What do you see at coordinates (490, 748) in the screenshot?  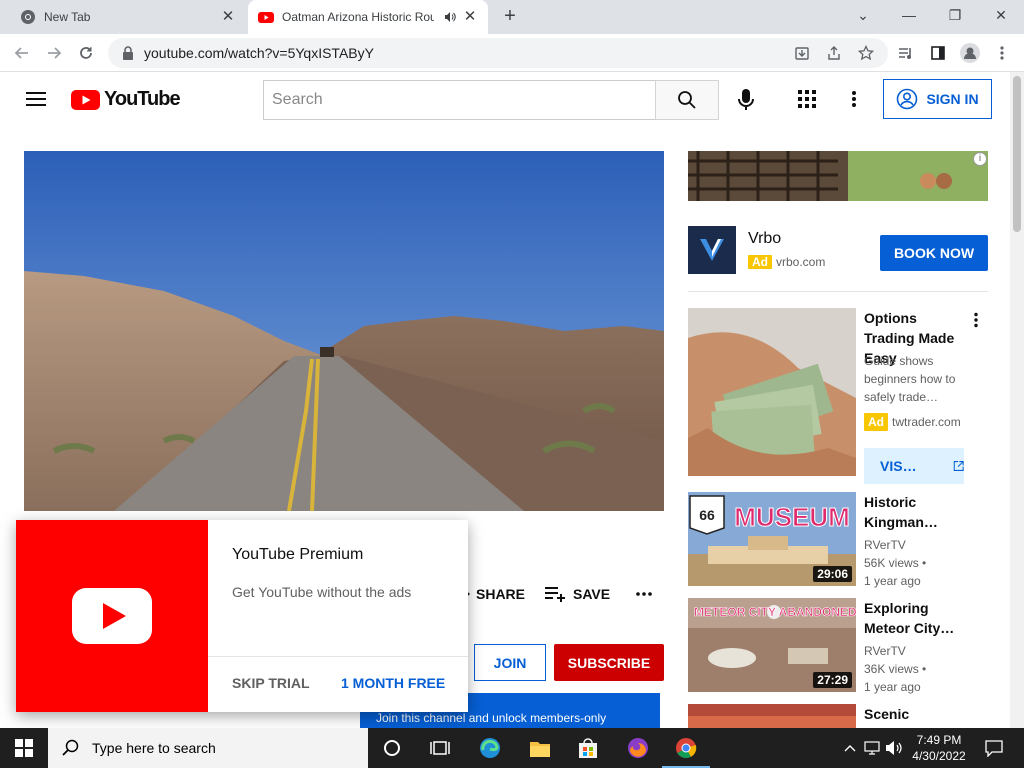 I see `edge-icon` at bounding box center [490, 748].